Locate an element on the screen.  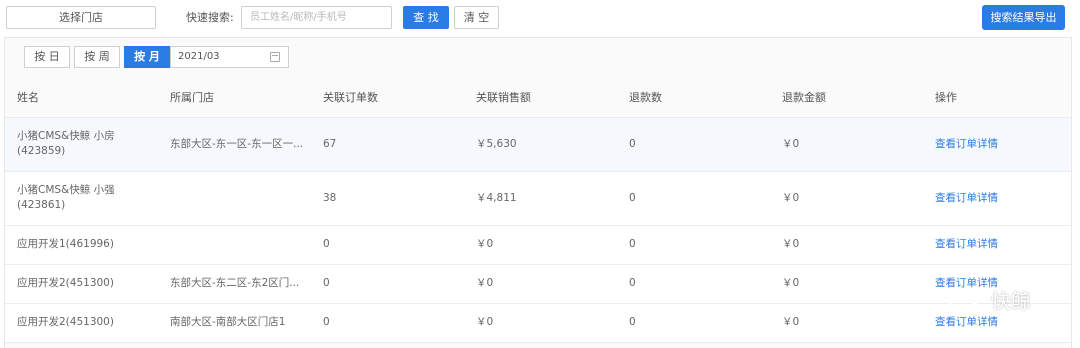
col-header-store: 所属门店 is located at coordinates (234, 98).